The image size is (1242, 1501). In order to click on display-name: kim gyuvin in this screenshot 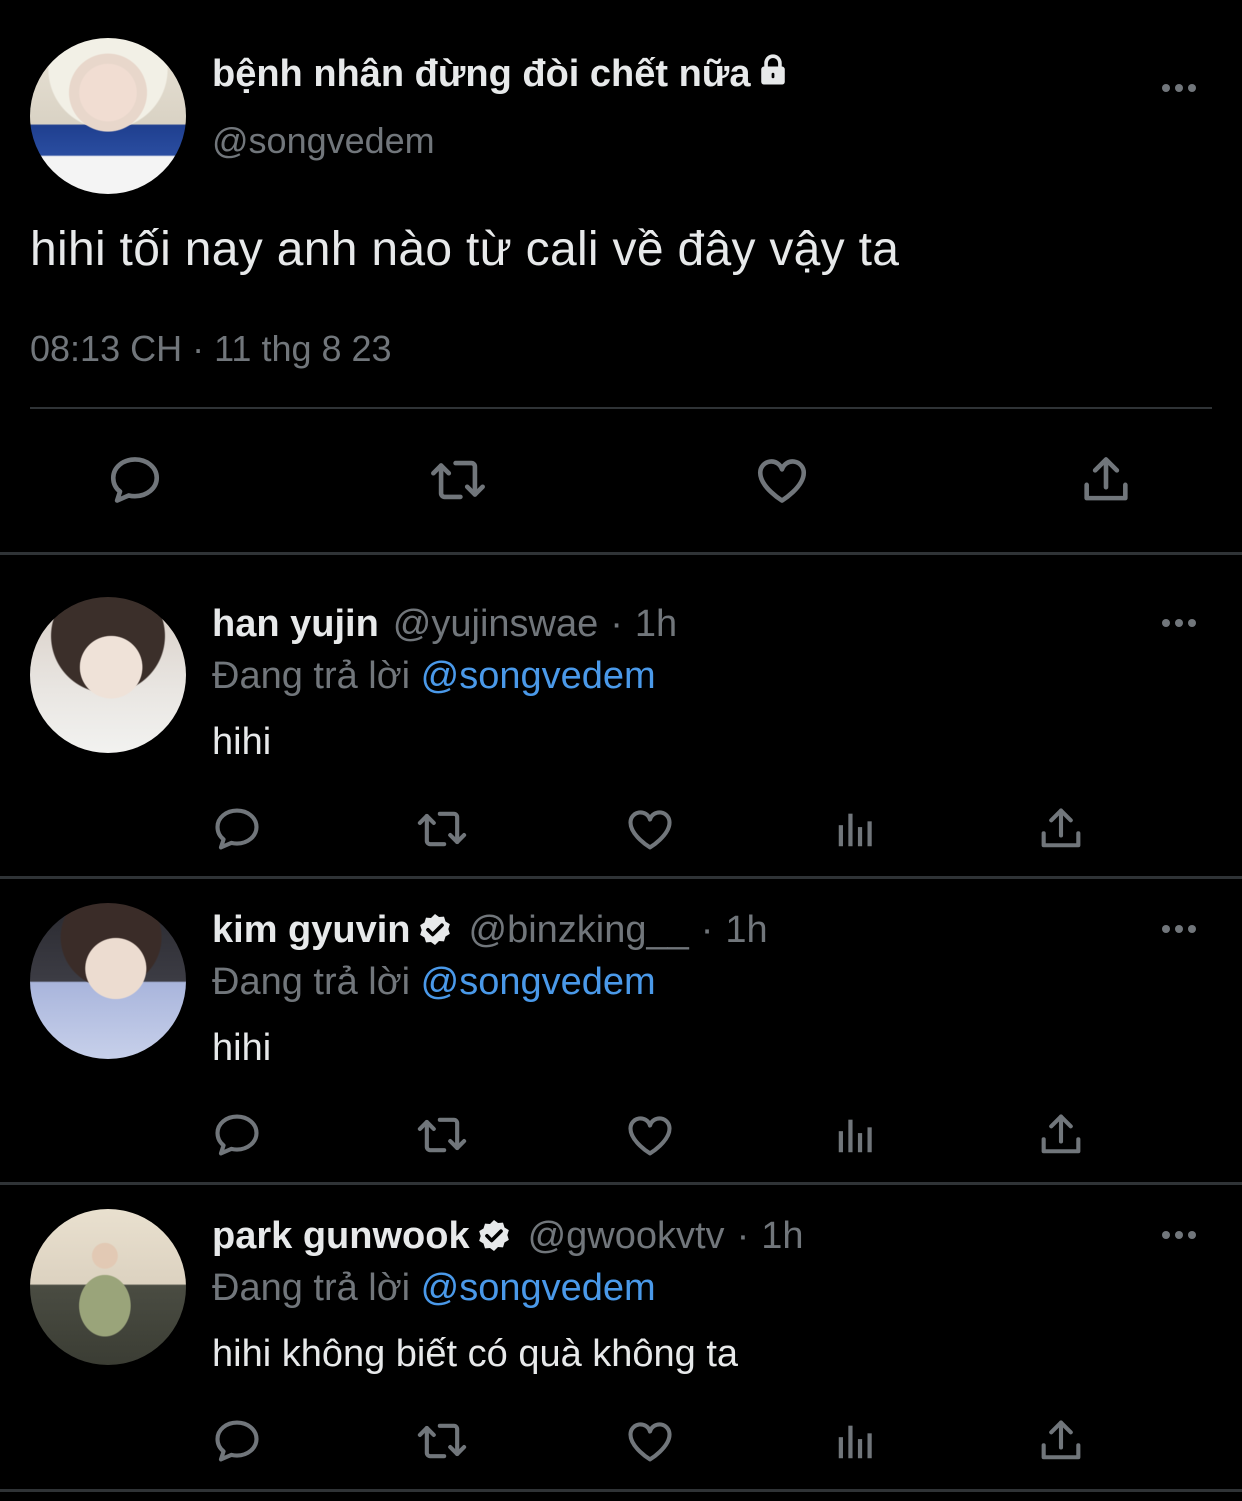, I will do `click(311, 930)`.